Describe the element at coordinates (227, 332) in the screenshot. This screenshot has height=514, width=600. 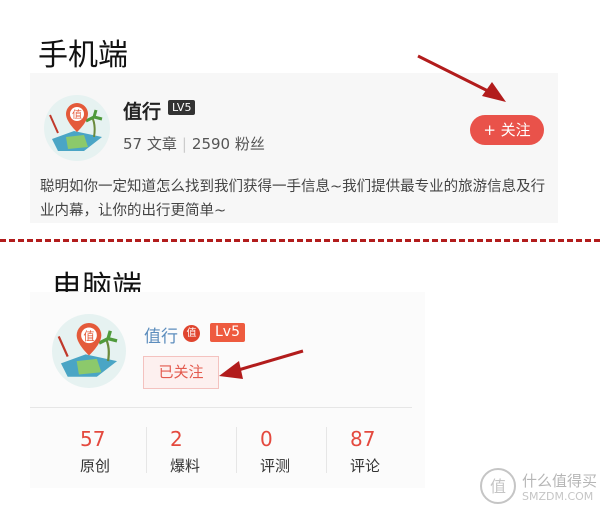
I see `level-badge: Lv5` at that location.